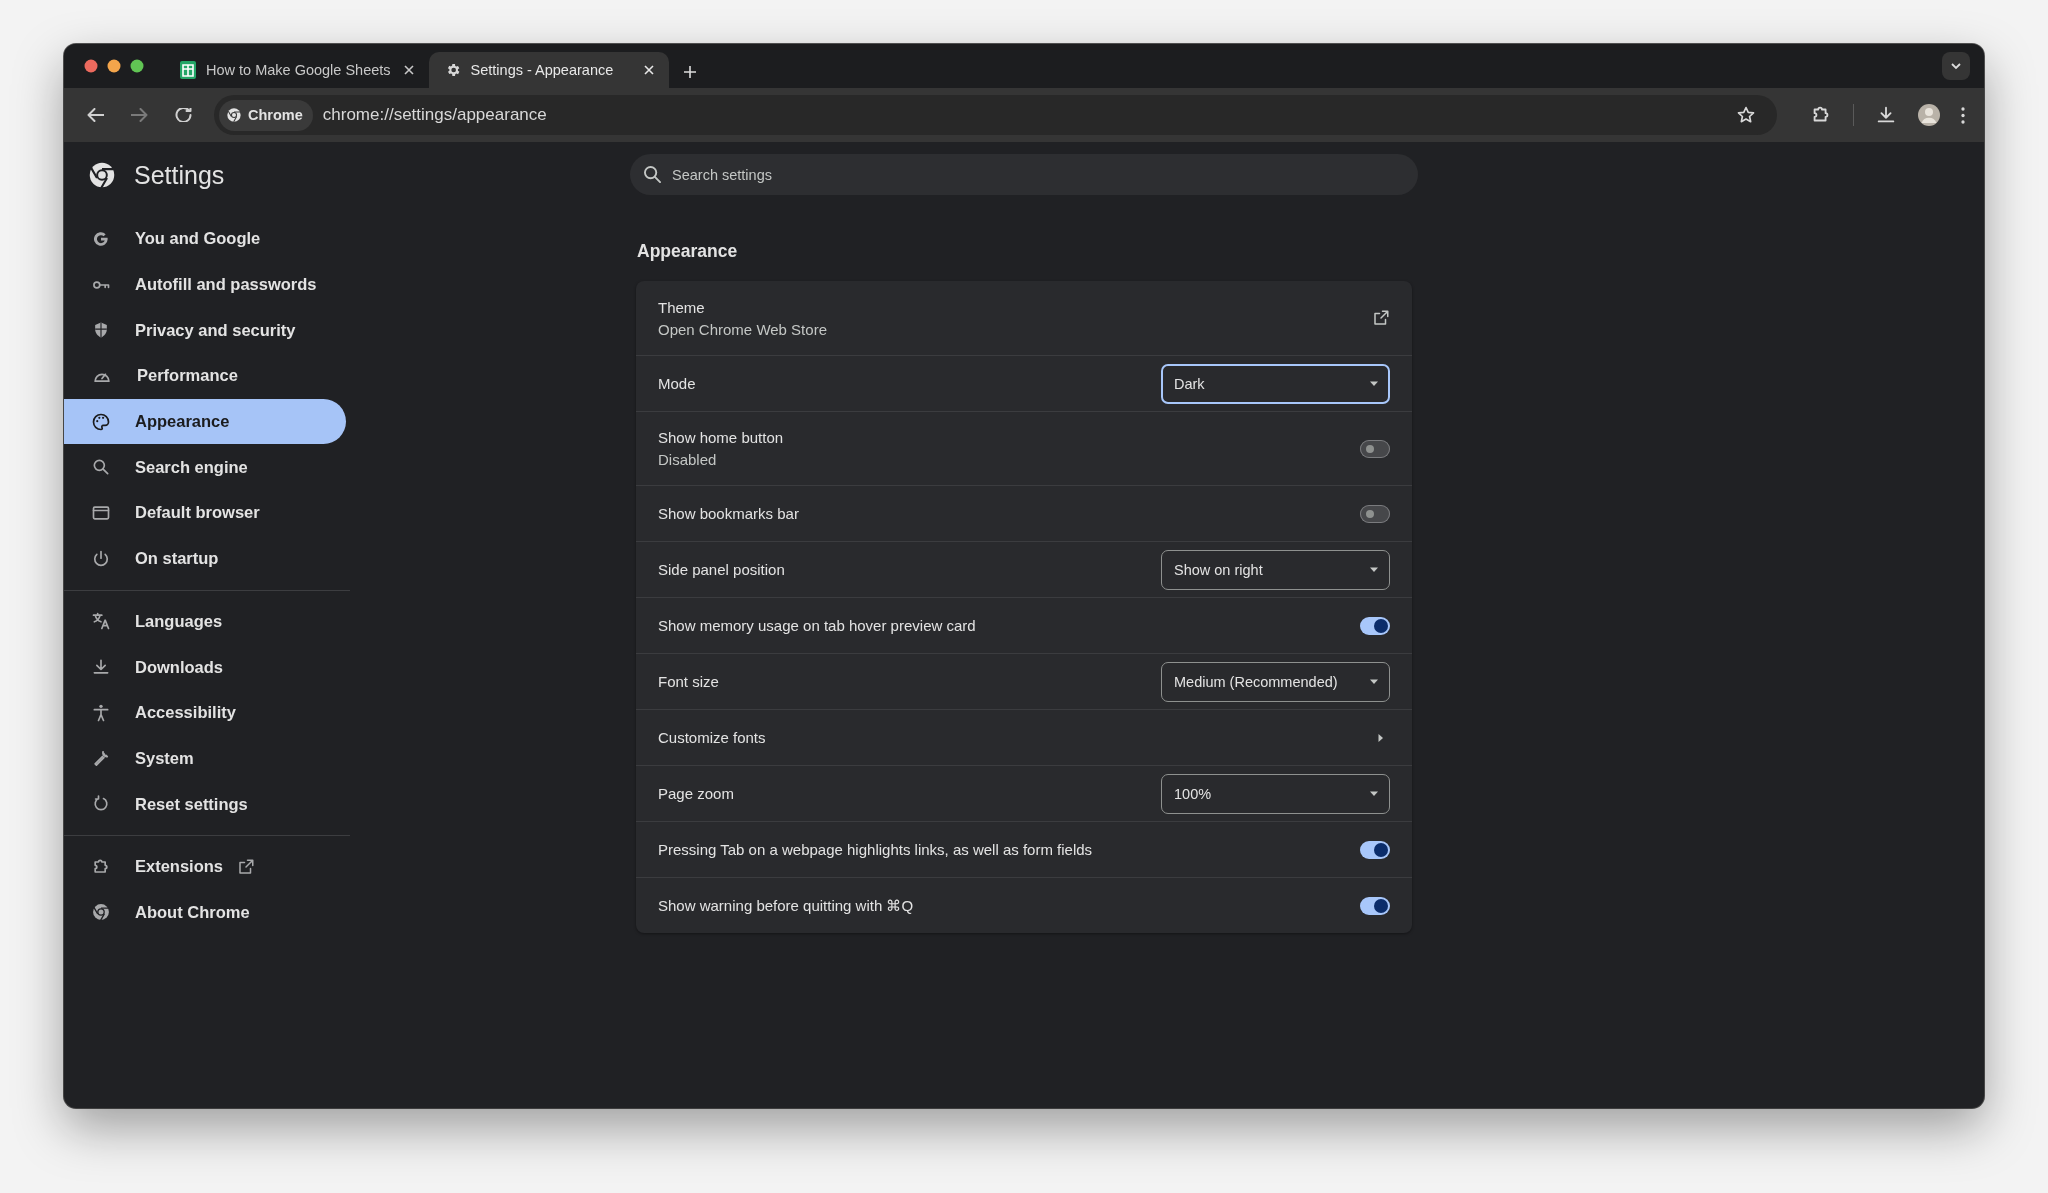 The width and height of the screenshot is (2048, 1193). Describe the element at coordinates (95, 115) in the screenshot. I see `back-icon` at that location.